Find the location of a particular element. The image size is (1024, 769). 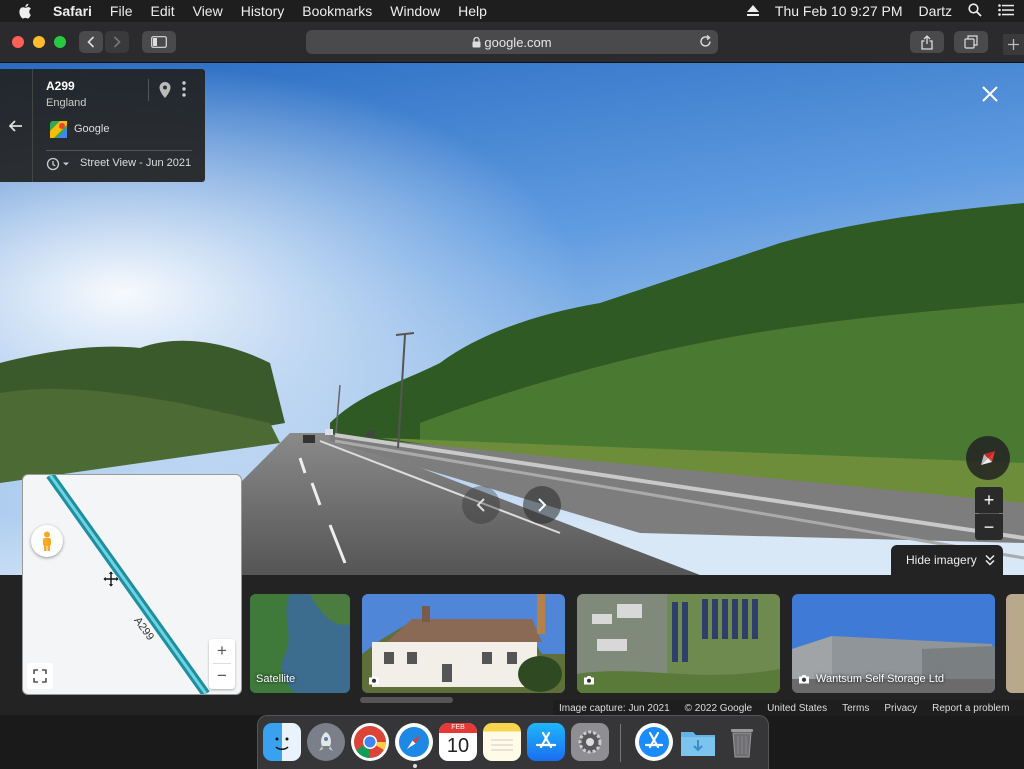

copyright: © 2022 Google is located at coordinates (718, 708).